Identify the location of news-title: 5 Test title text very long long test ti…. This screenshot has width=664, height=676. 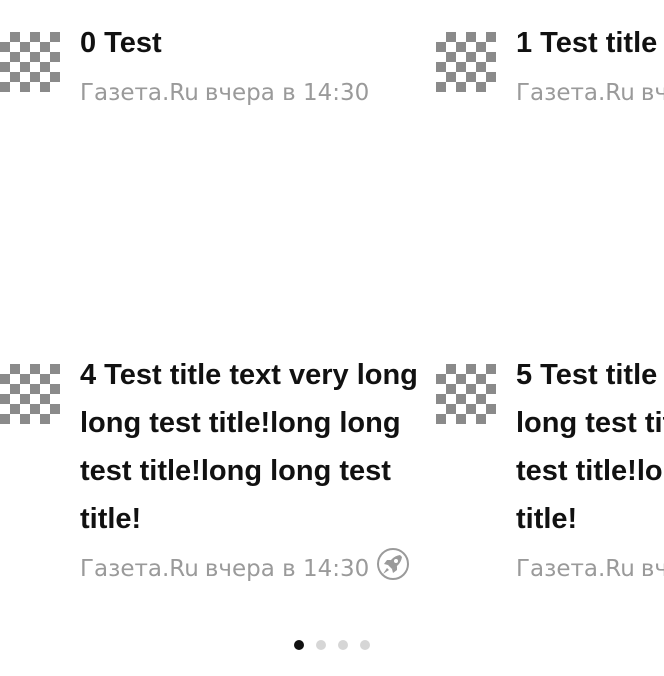
(590, 447).